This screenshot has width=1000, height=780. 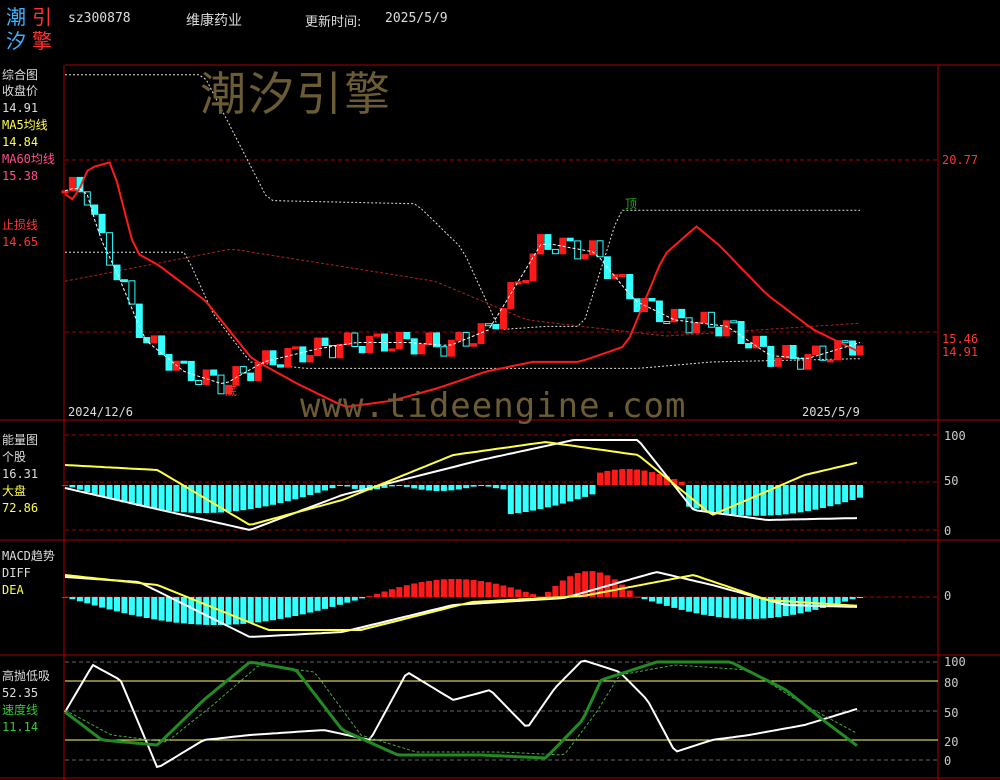 I want to click on panel1-title: 综合图, so click(x=20, y=75).